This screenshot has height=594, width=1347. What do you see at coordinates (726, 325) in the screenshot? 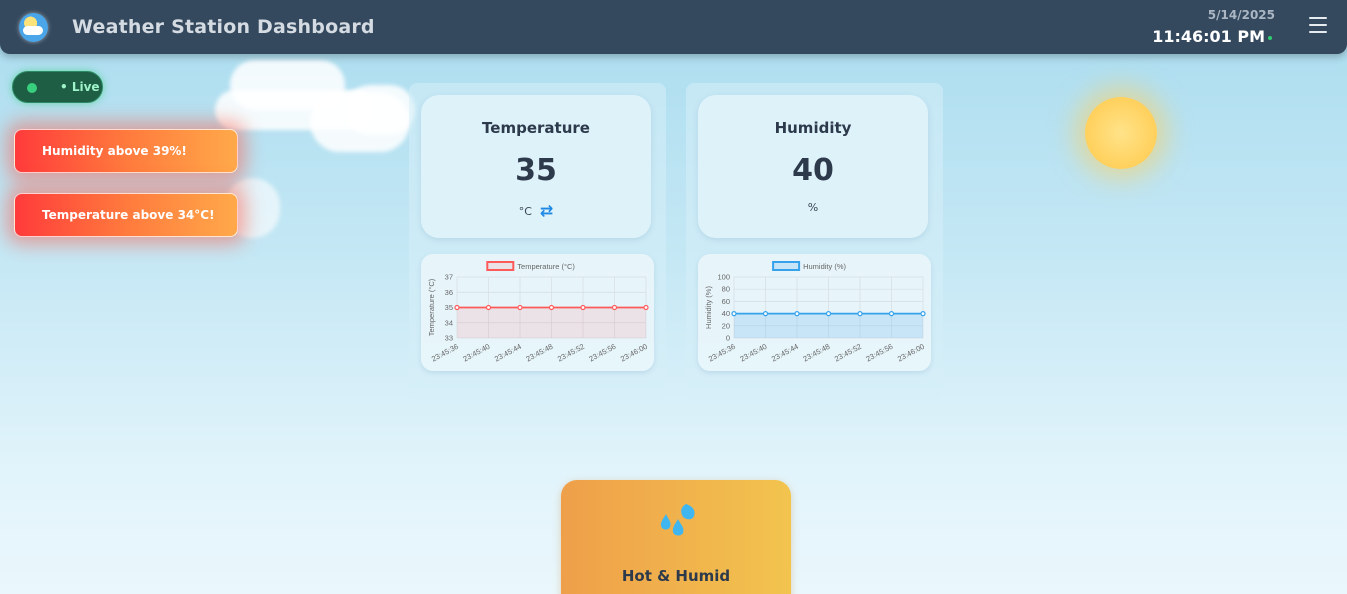
I see `y-tick-label: 20` at bounding box center [726, 325].